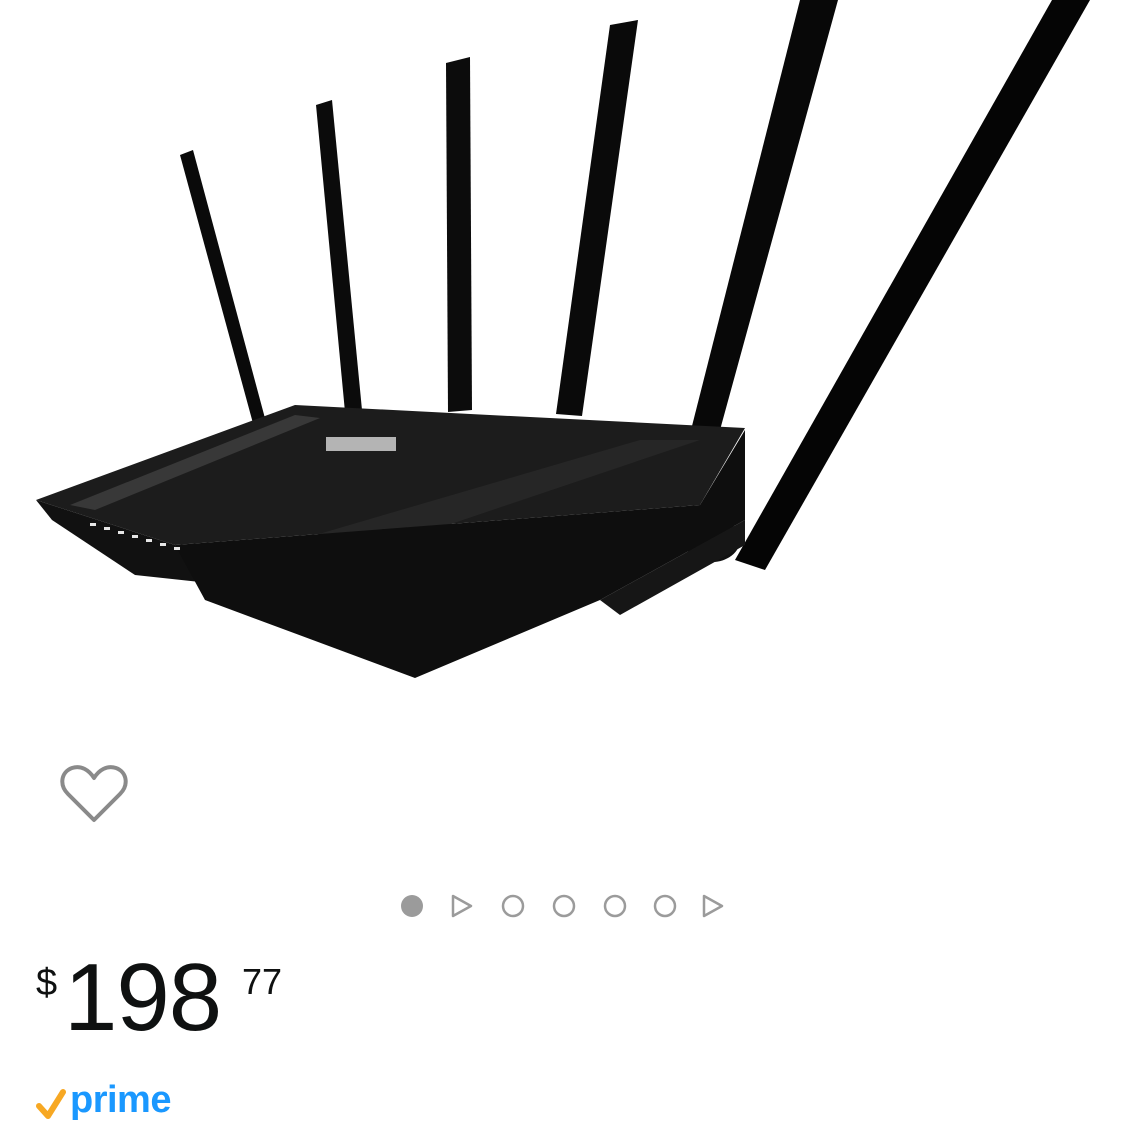  What do you see at coordinates (361, 444) in the screenshot?
I see `brand-logo` at bounding box center [361, 444].